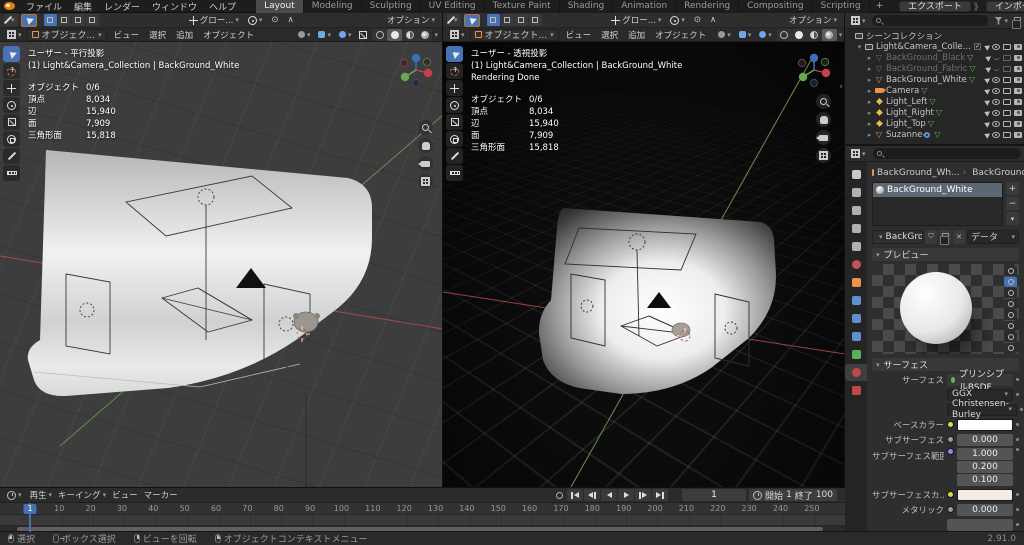 The width and height of the screenshot is (1024, 545). I want to click on menu-edit: 編集, so click(83, 8).